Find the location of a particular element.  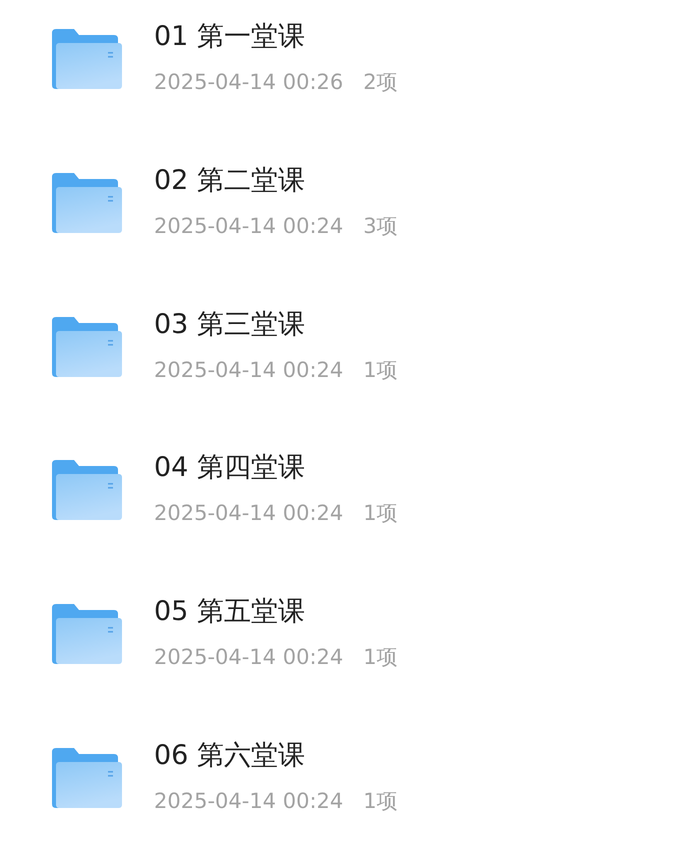

folder-name: 02 第二堂课 is located at coordinates (230, 181).